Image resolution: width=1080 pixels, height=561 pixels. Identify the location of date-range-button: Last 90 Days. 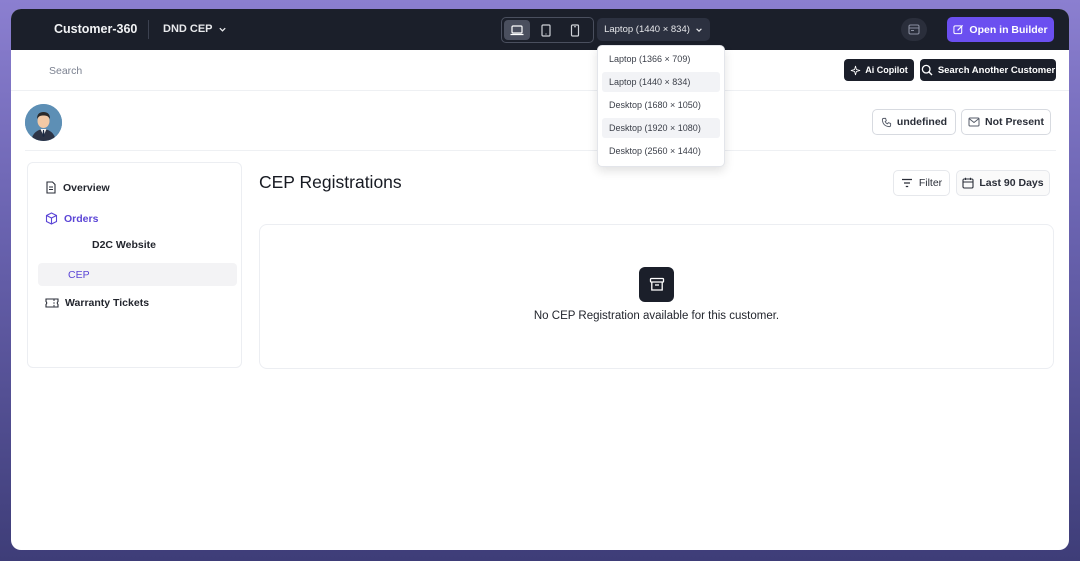
(1003, 183).